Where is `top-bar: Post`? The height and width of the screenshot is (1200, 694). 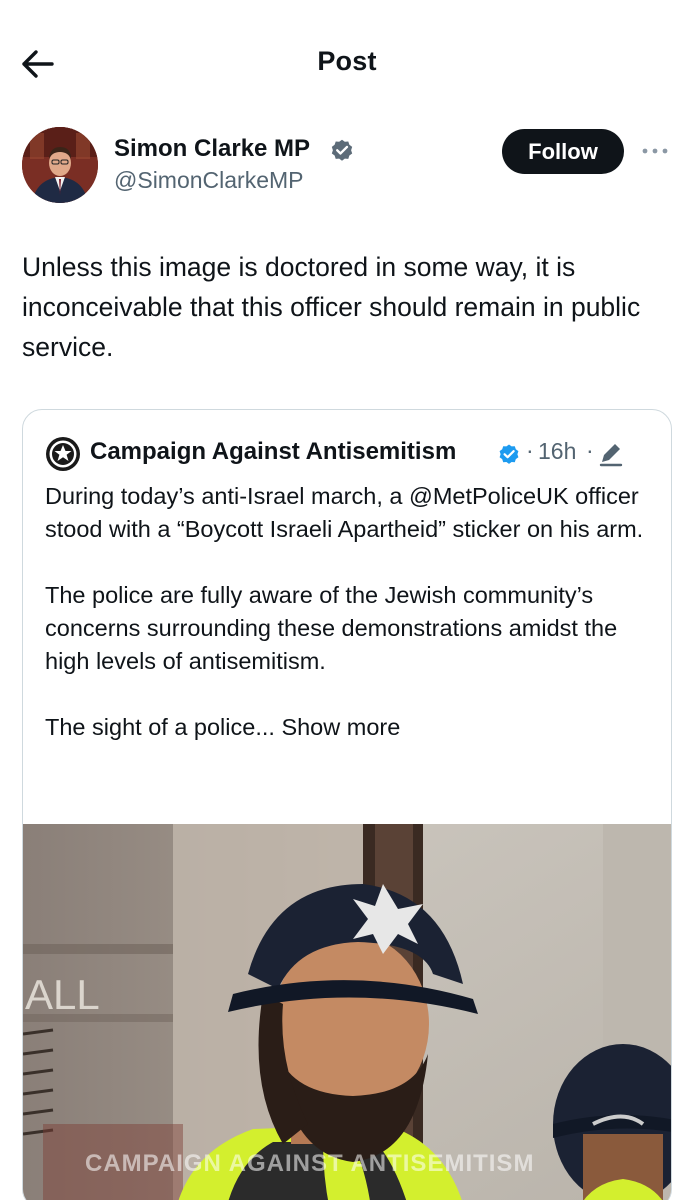 top-bar: Post is located at coordinates (347, 60).